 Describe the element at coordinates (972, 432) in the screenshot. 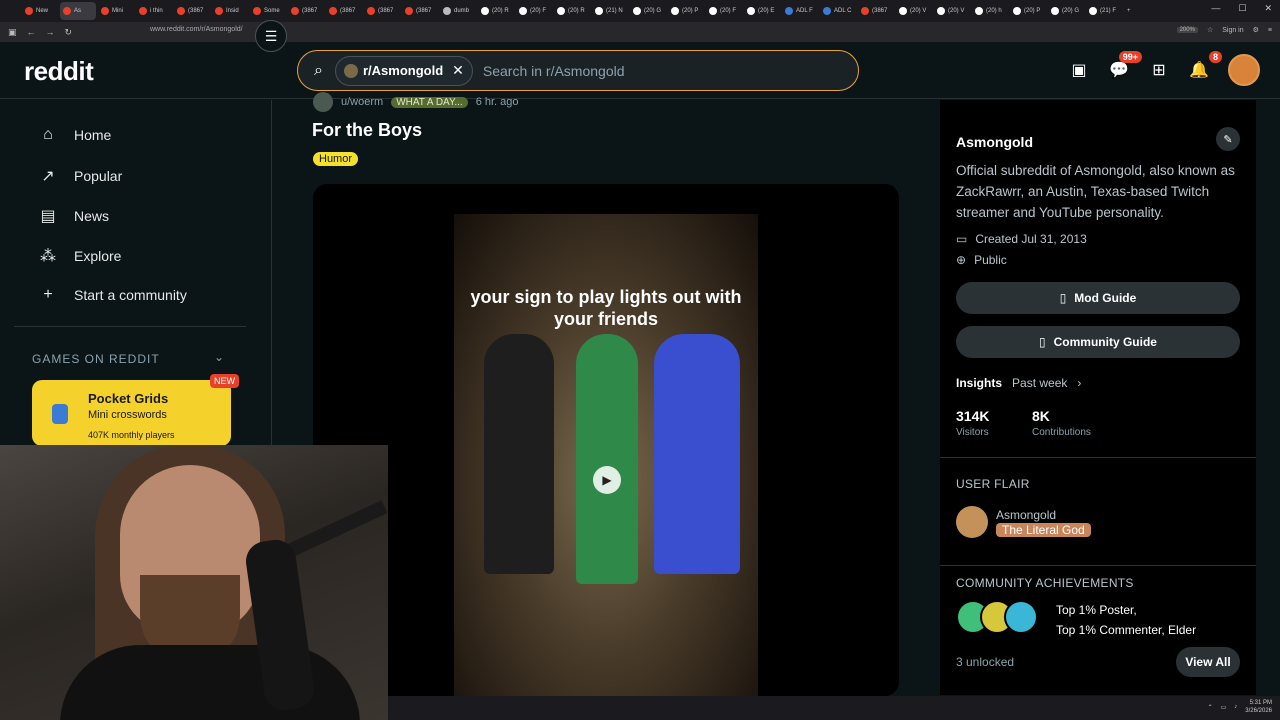

I see `visitors-label: Visitors` at that location.